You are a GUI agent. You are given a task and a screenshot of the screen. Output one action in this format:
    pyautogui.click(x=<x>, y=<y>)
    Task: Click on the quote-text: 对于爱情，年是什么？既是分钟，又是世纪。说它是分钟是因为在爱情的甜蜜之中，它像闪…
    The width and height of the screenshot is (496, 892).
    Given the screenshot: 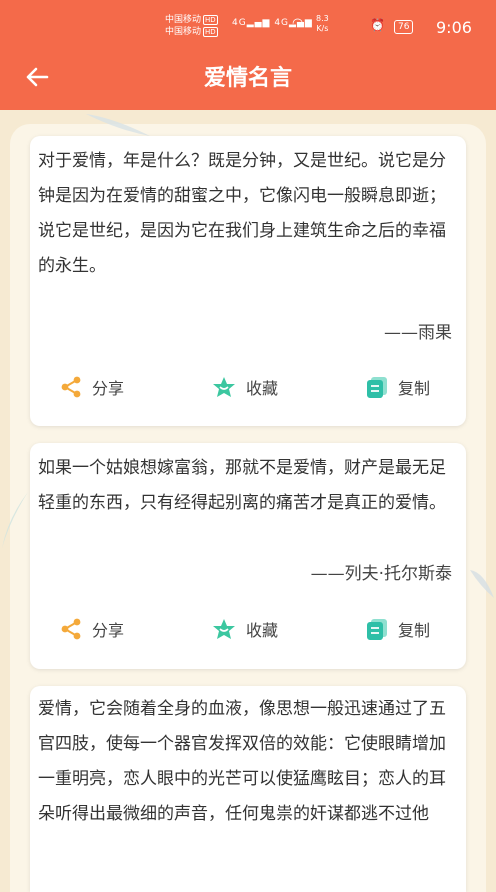 What is the action you would take?
    pyautogui.click(x=242, y=213)
    